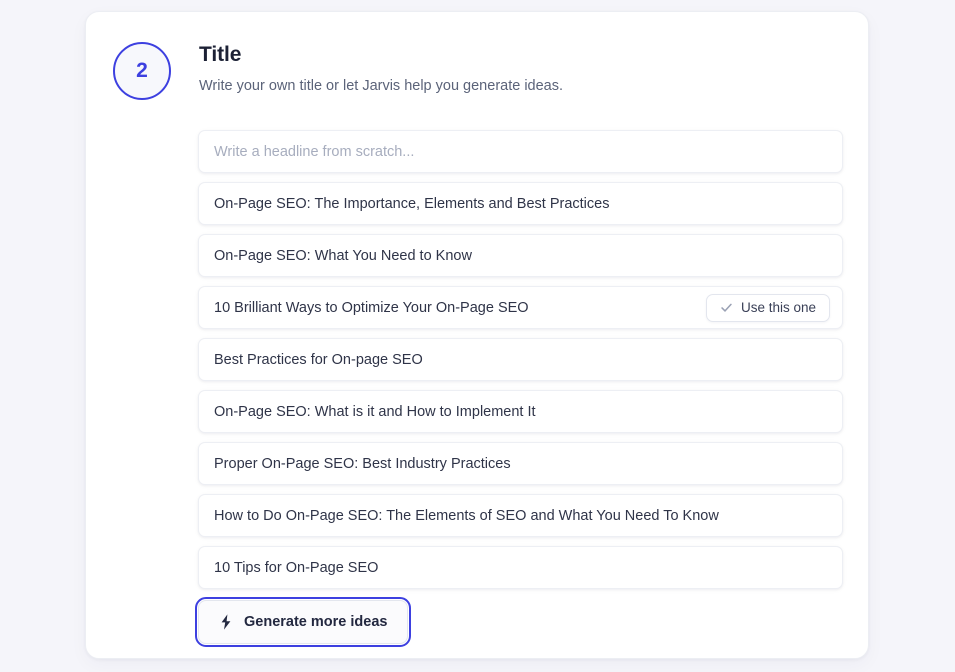 The width and height of the screenshot is (955, 672). What do you see at coordinates (318, 359) in the screenshot?
I see `suggestion-label: Best Practices for On-page SEO` at bounding box center [318, 359].